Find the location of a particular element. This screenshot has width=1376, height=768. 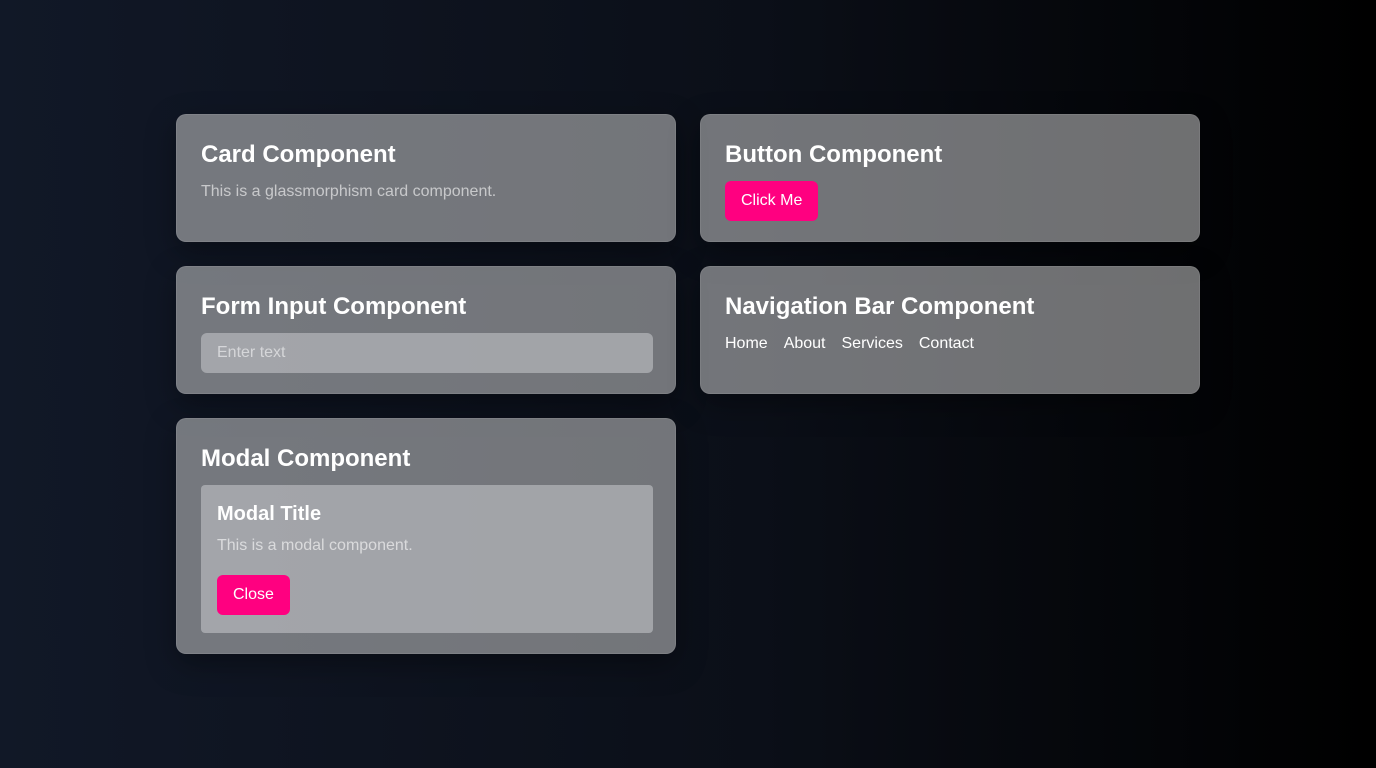

text-input is located at coordinates (427, 353).